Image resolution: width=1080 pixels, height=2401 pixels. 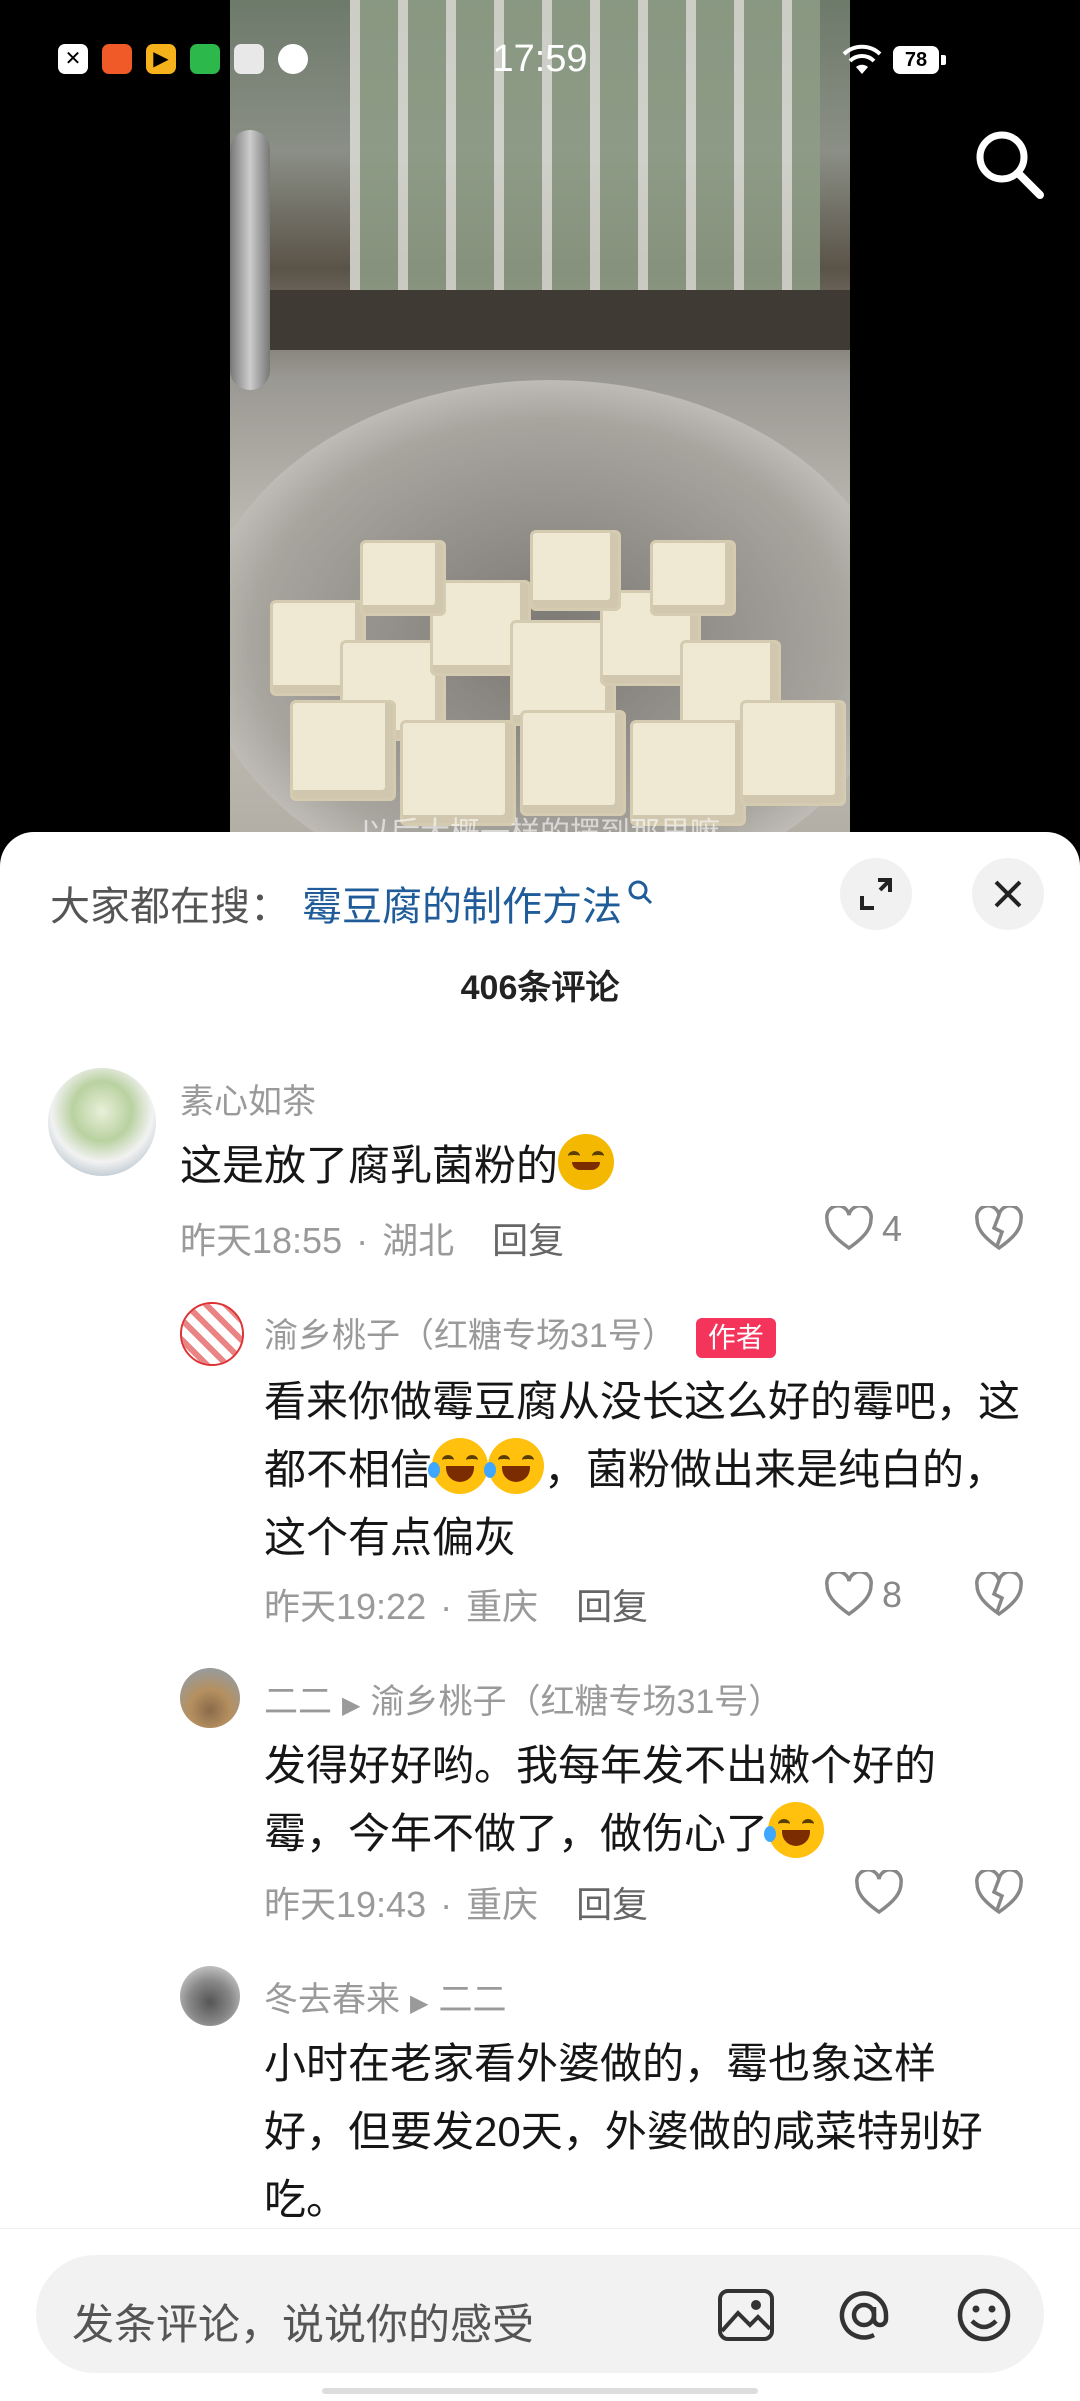 I want to click on comment-text: 发得好好哟。我每年发不出嫩个好的霉，今年不做了，做伤心了, so click(x=629, y=1800).